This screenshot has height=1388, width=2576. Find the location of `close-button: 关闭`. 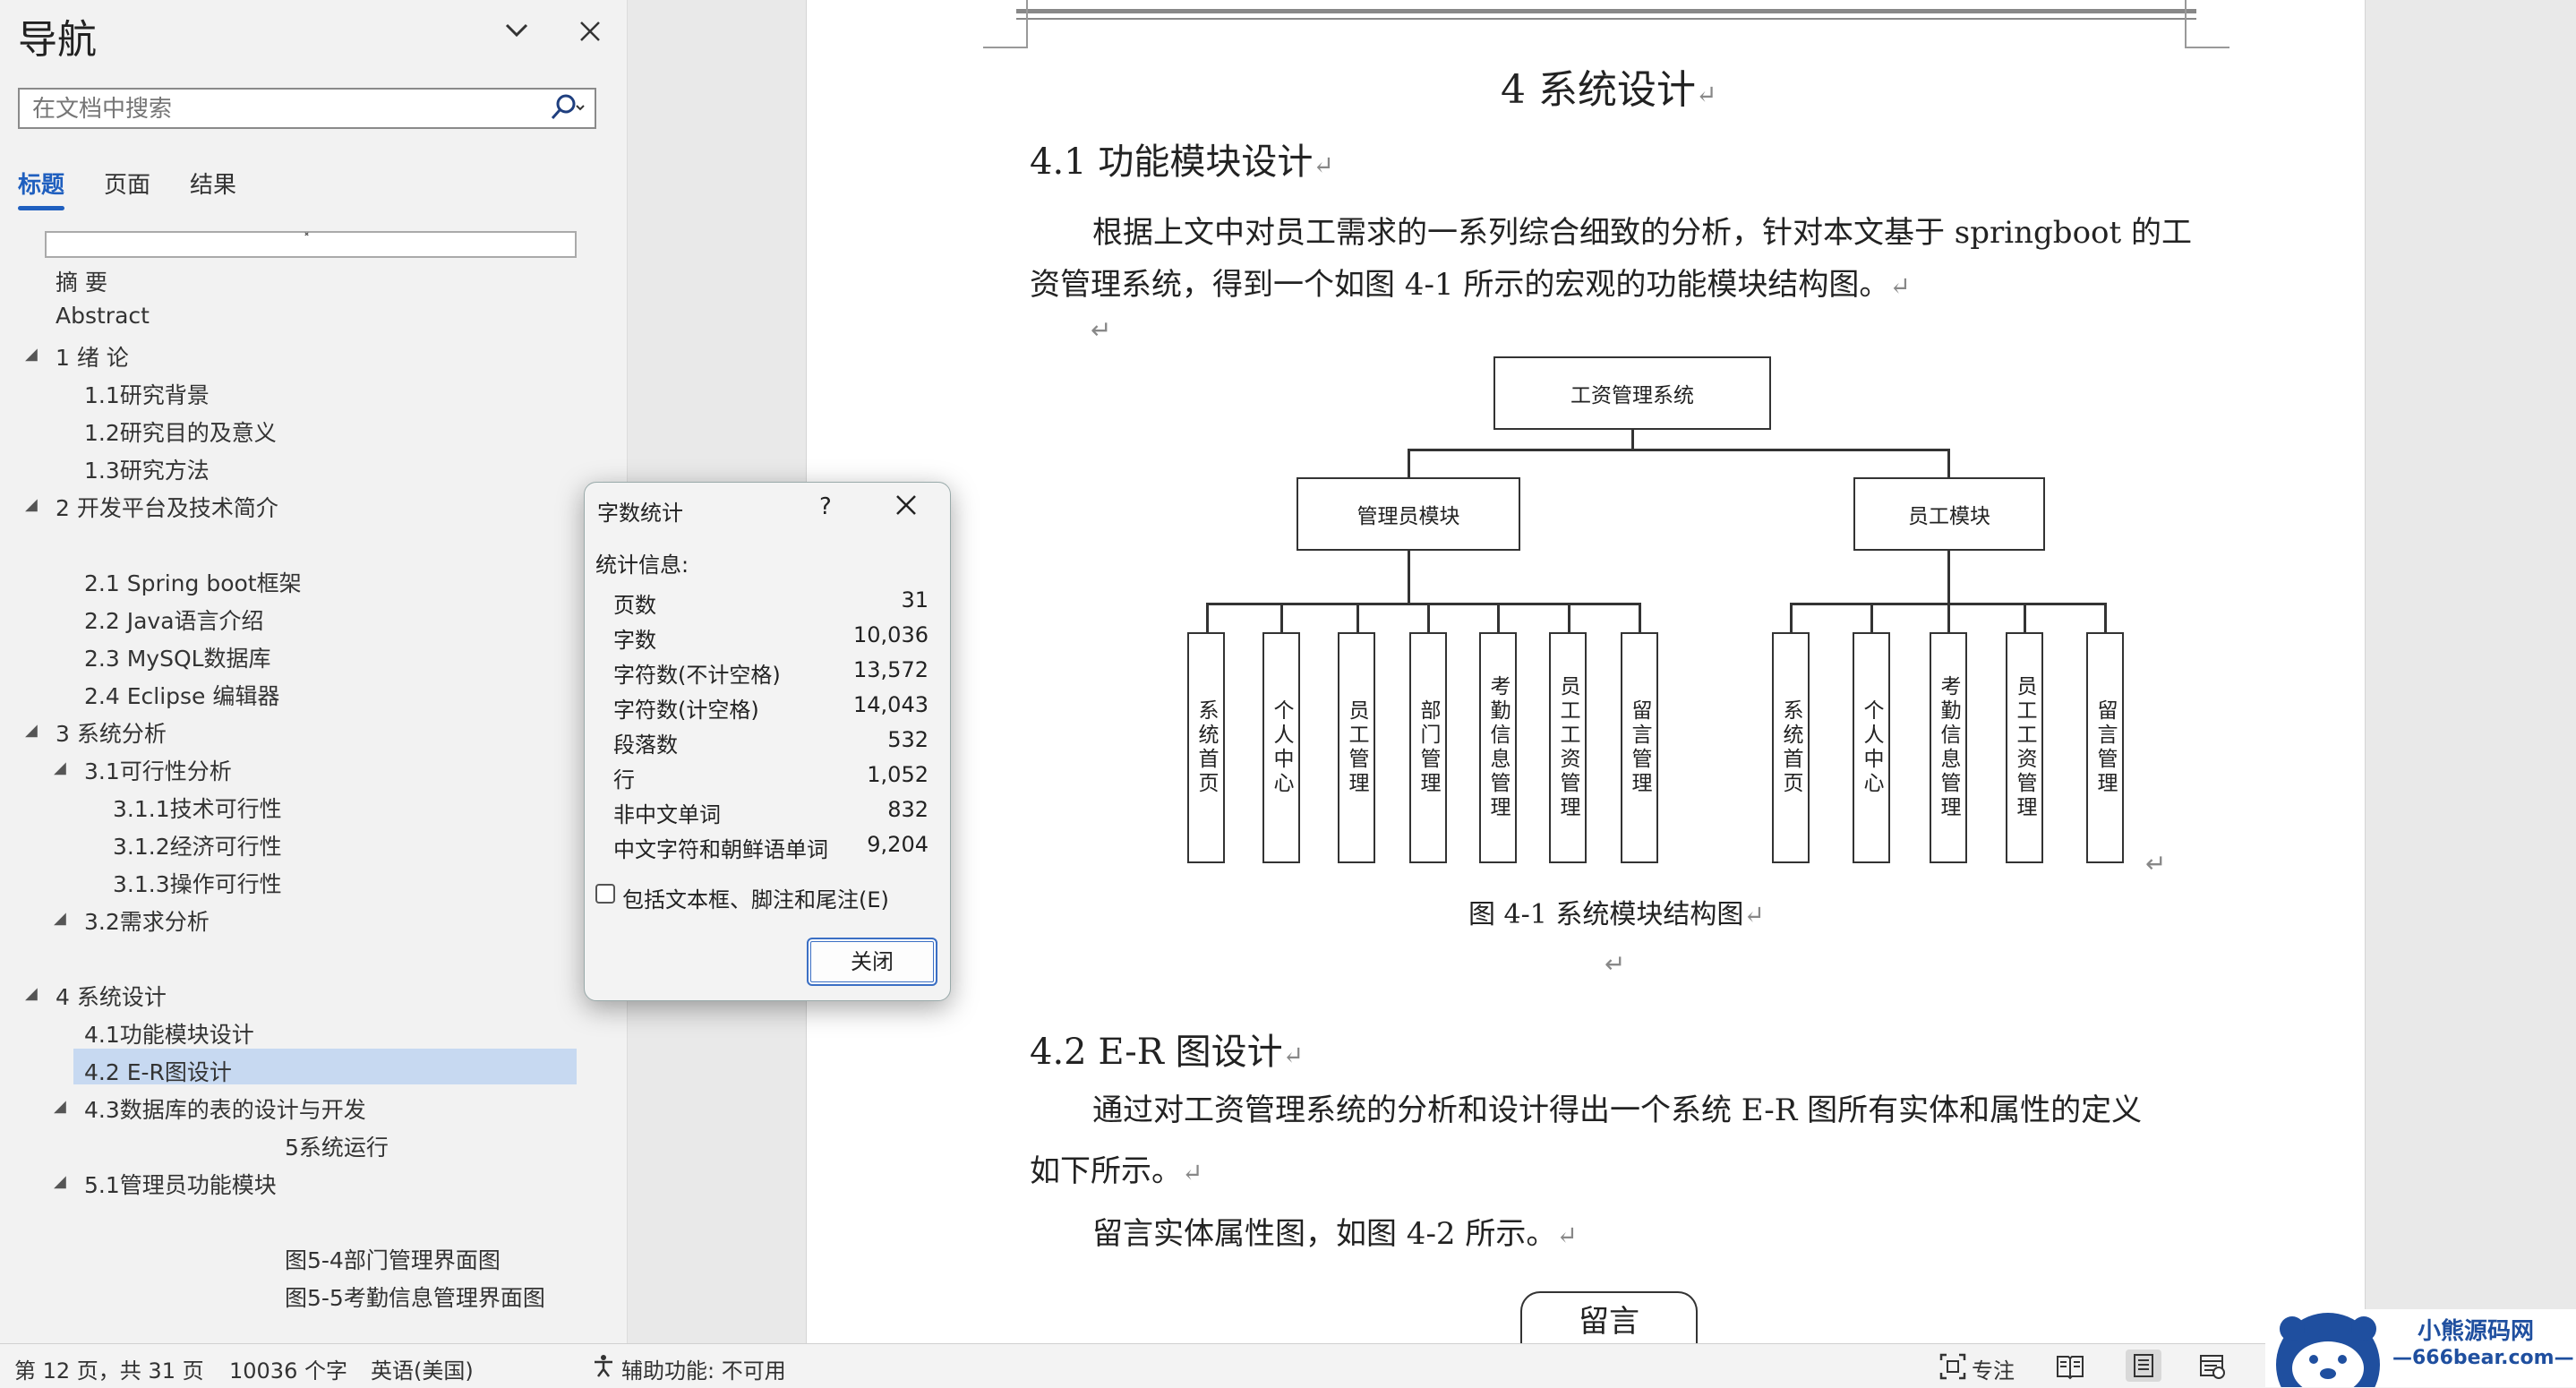

close-button: 关闭 is located at coordinates (872, 962).